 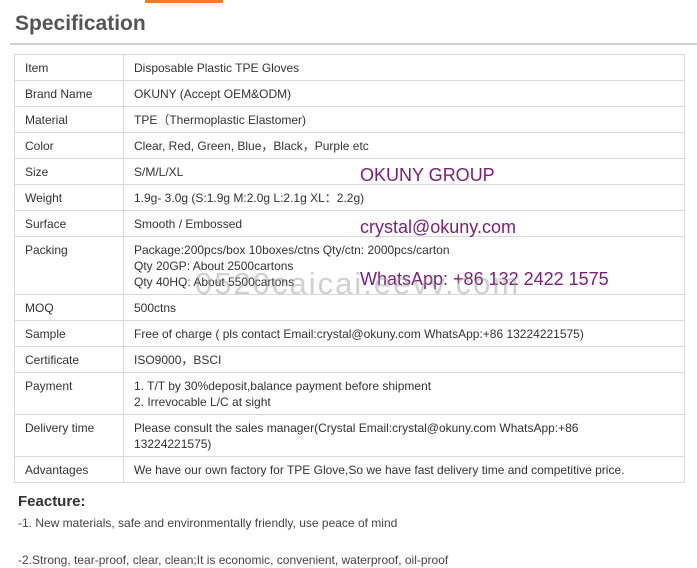 What do you see at coordinates (69, 119) in the screenshot?
I see `spec-key: Material` at bounding box center [69, 119].